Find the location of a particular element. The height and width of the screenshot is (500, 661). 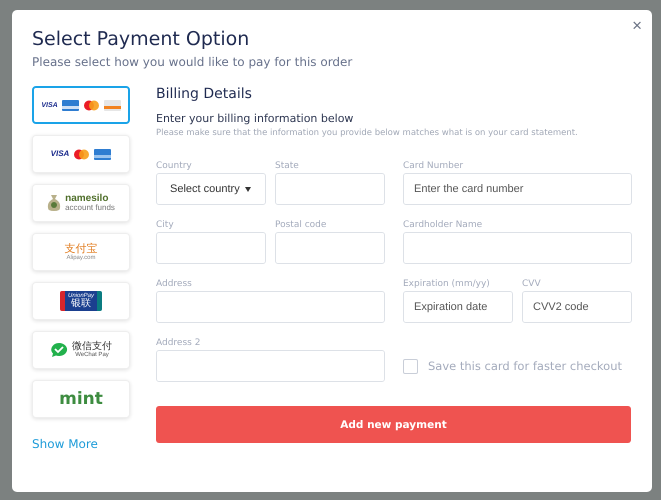

field-label: Card Number is located at coordinates (433, 166).